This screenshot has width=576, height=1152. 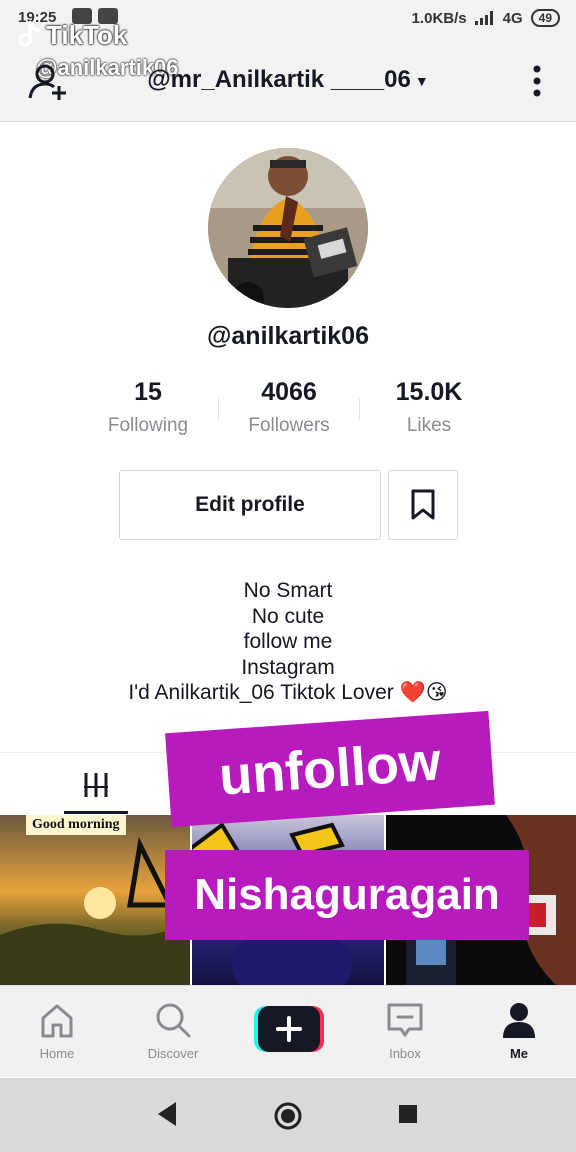 I want to click on header-title: @mr_Anilkartik ____06 ▼, so click(x=288, y=80).